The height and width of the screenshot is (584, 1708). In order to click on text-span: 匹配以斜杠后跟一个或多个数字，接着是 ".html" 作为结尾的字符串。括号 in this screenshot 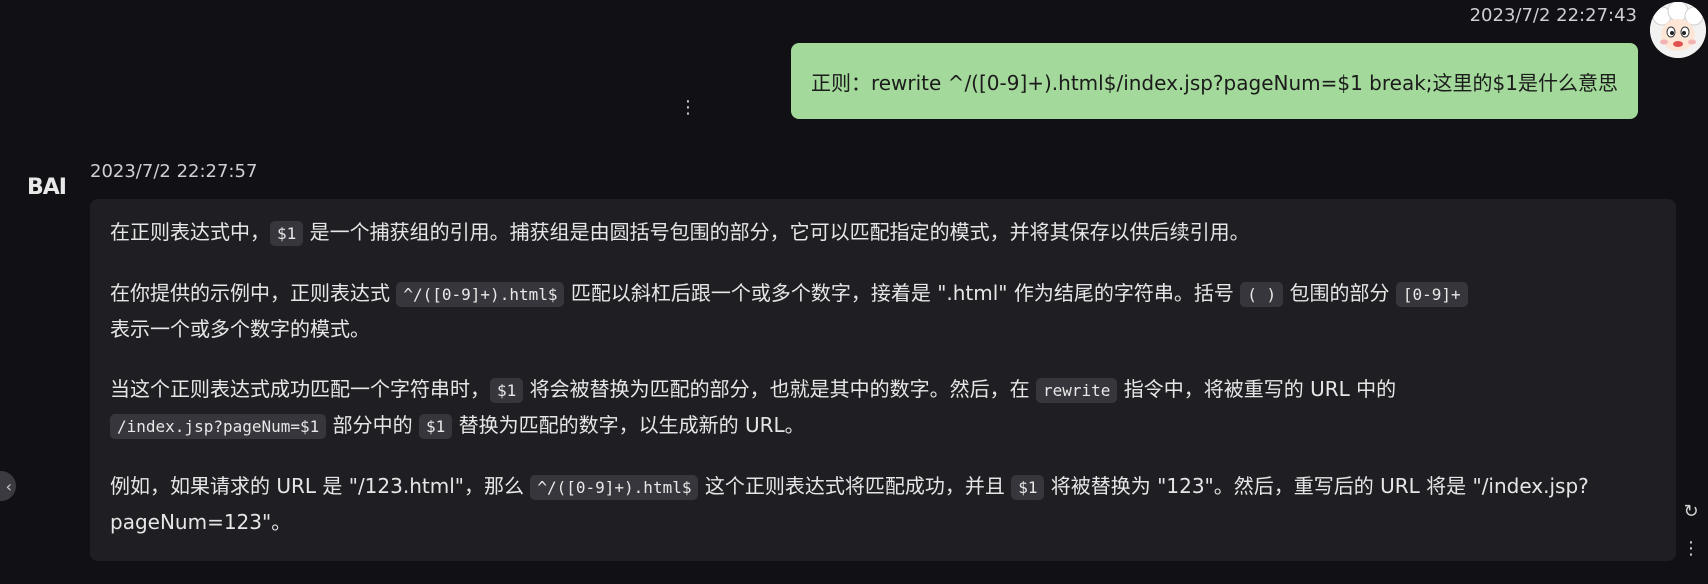, I will do `click(902, 293)`.